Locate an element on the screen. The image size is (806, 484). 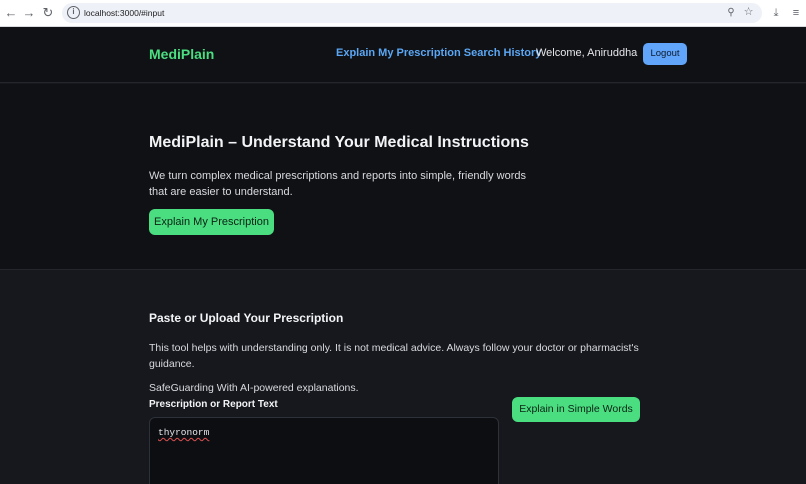
download-icon: ⤓ is located at coordinates (776, 13).